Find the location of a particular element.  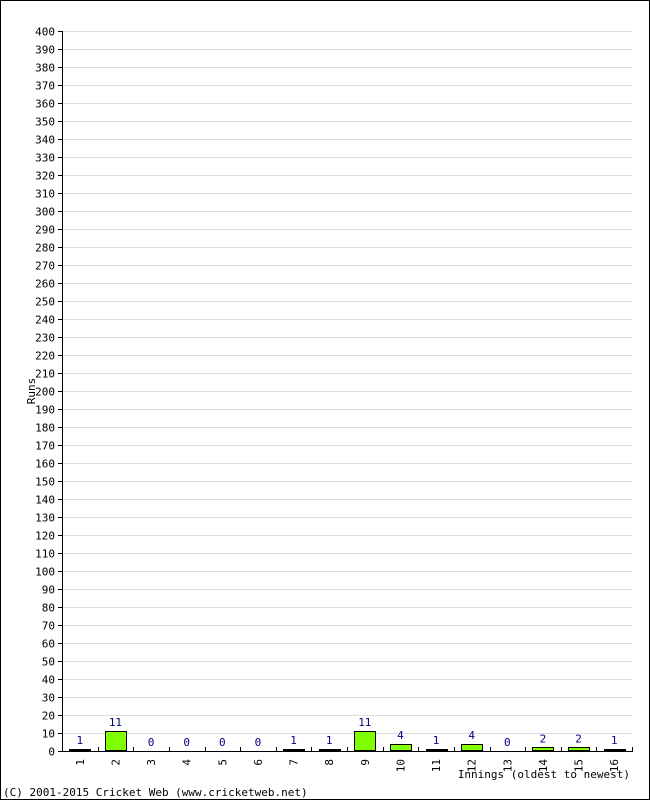

x-tick-label: 8 is located at coordinates (329, 762).